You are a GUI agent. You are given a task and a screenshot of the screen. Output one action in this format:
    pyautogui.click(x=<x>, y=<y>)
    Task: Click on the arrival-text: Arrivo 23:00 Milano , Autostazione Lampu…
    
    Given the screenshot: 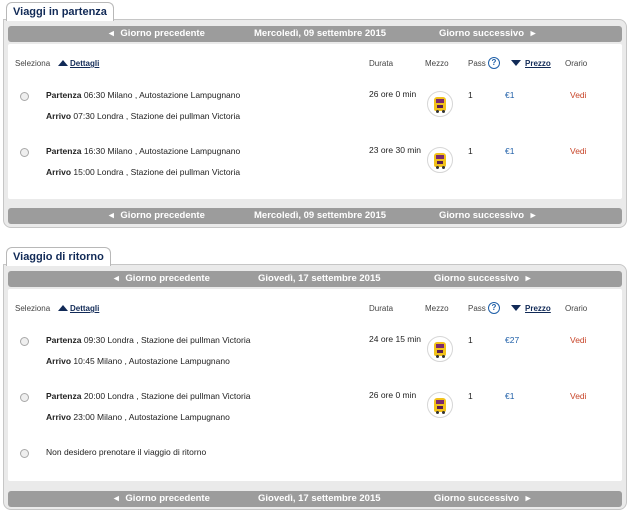 What is the action you would take?
    pyautogui.click(x=138, y=417)
    